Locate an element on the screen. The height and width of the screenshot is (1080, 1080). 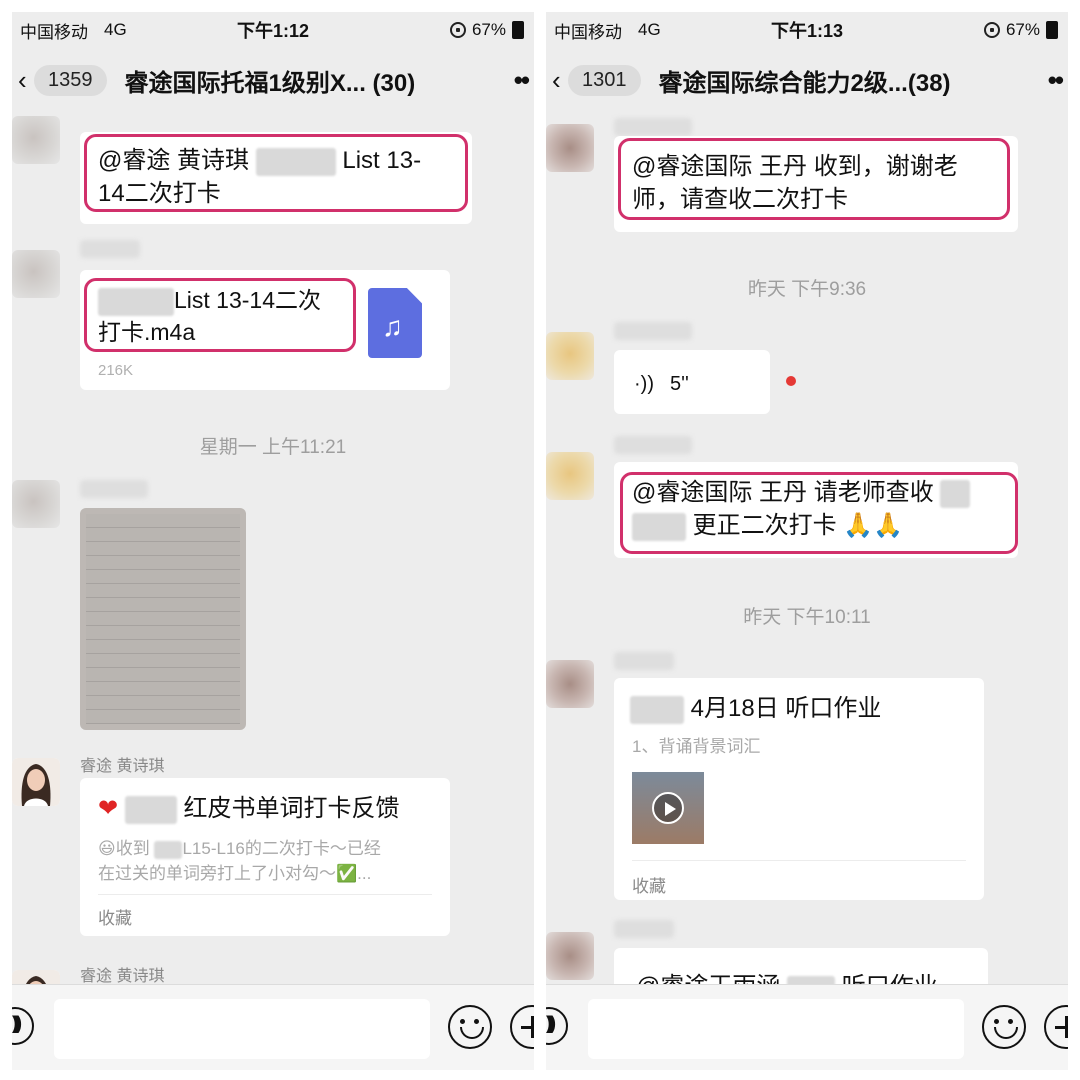
status-time: 下午1:12 is located at coordinates (273, 31).